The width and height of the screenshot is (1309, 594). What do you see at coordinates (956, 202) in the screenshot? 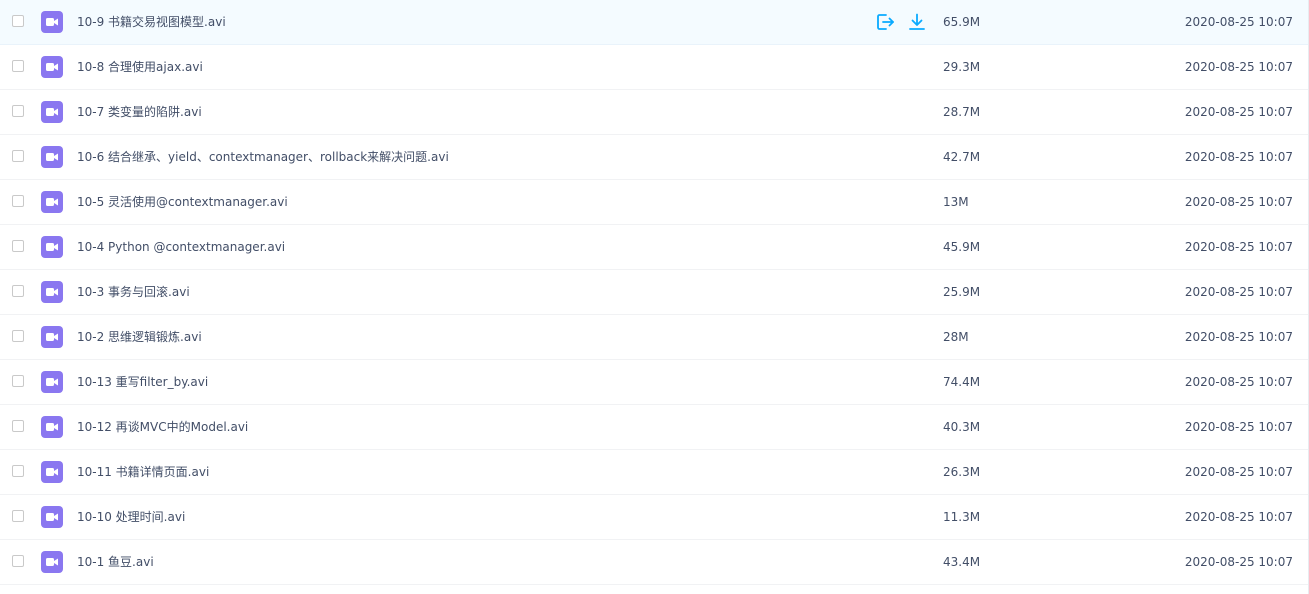
I see `file-size: 13M` at bounding box center [956, 202].